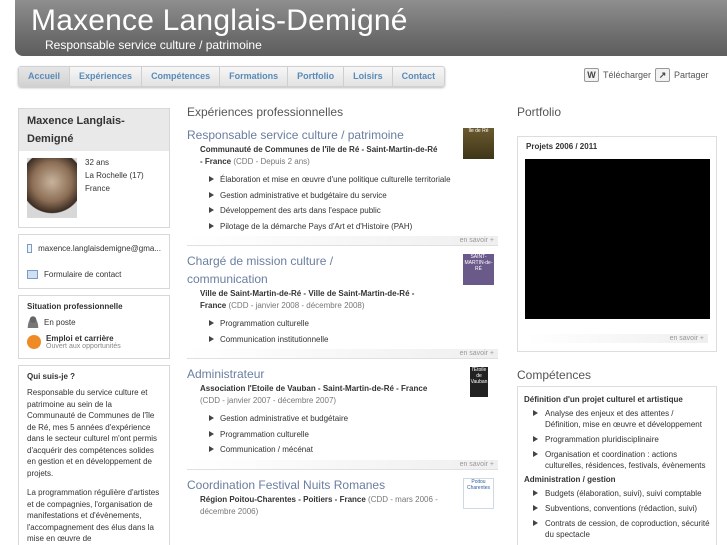 The image size is (727, 545). I want to click on skills-group-title: Administration / gestion, so click(570, 479).